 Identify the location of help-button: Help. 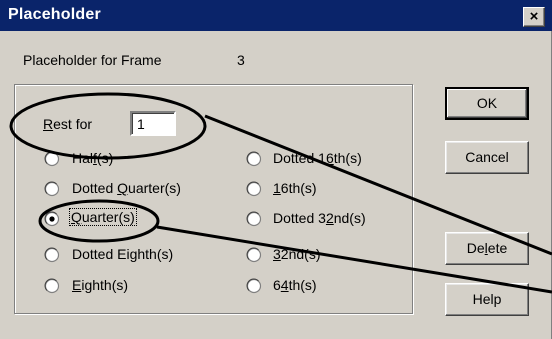
(487, 299).